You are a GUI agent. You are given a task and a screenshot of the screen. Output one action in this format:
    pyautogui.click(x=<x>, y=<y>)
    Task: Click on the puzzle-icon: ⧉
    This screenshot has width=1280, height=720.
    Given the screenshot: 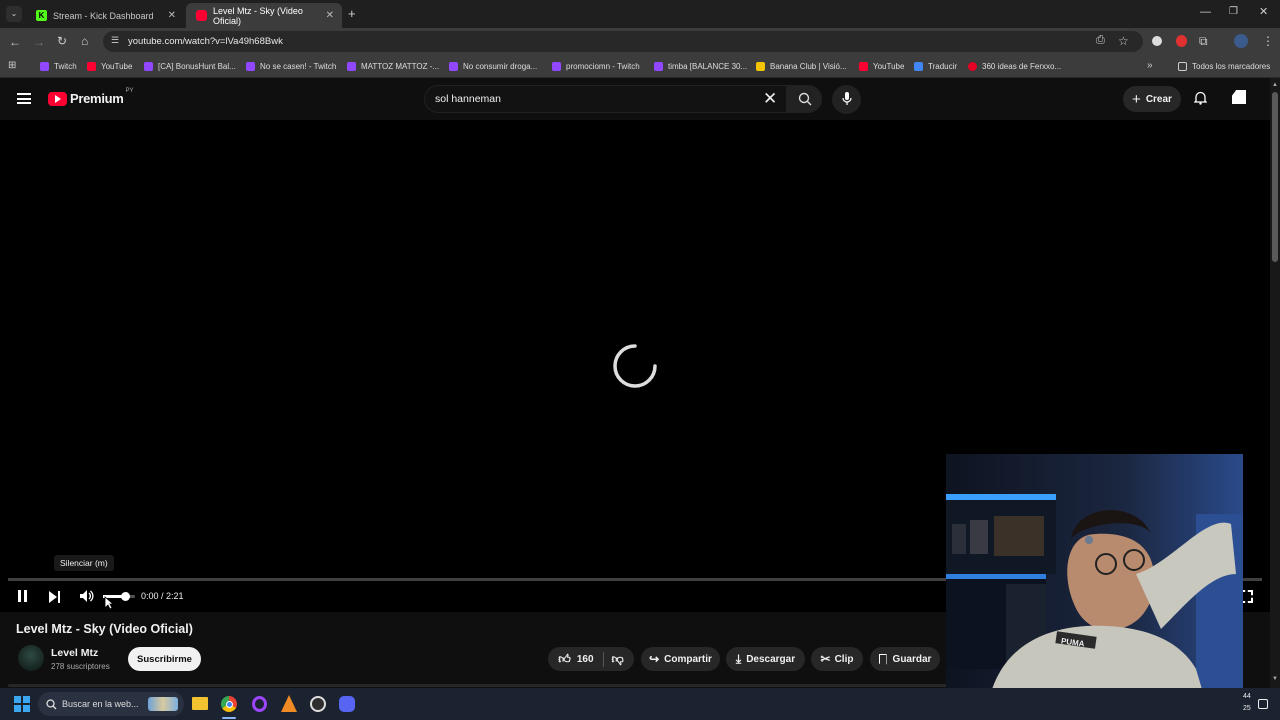 What is the action you would take?
    pyautogui.click(x=1203, y=41)
    